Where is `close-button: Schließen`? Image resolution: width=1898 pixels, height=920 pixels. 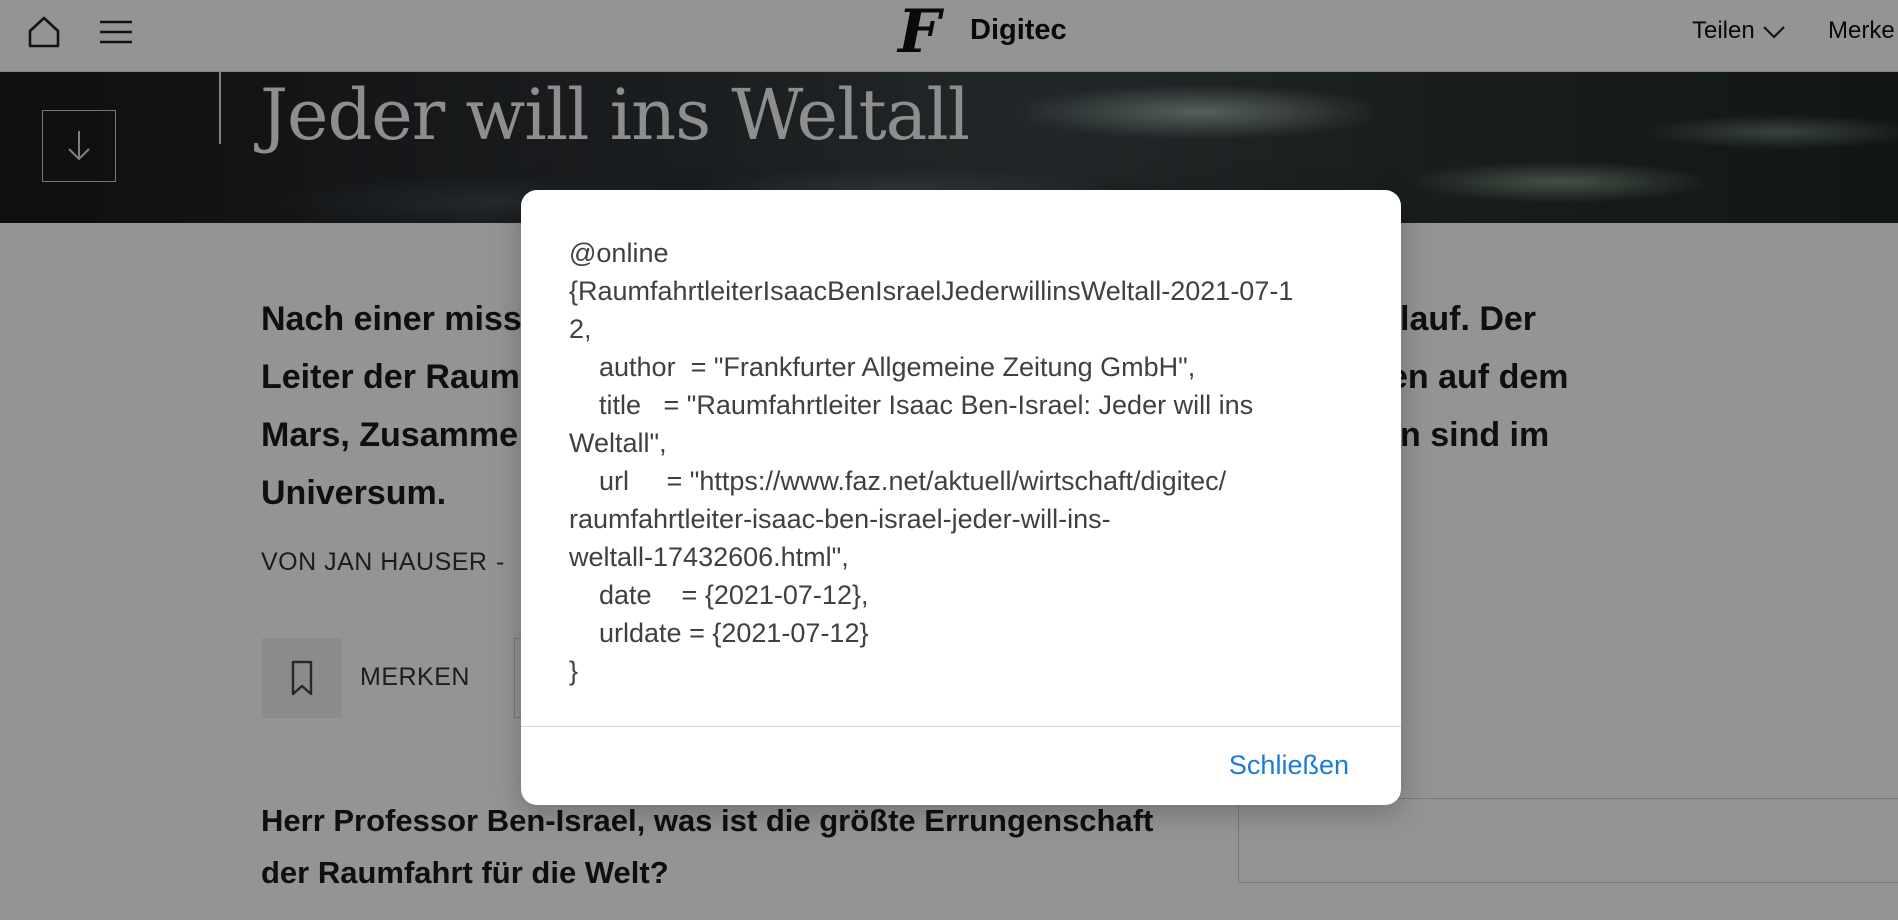
close-button: Schließen is located at coordinates (1289, 765).